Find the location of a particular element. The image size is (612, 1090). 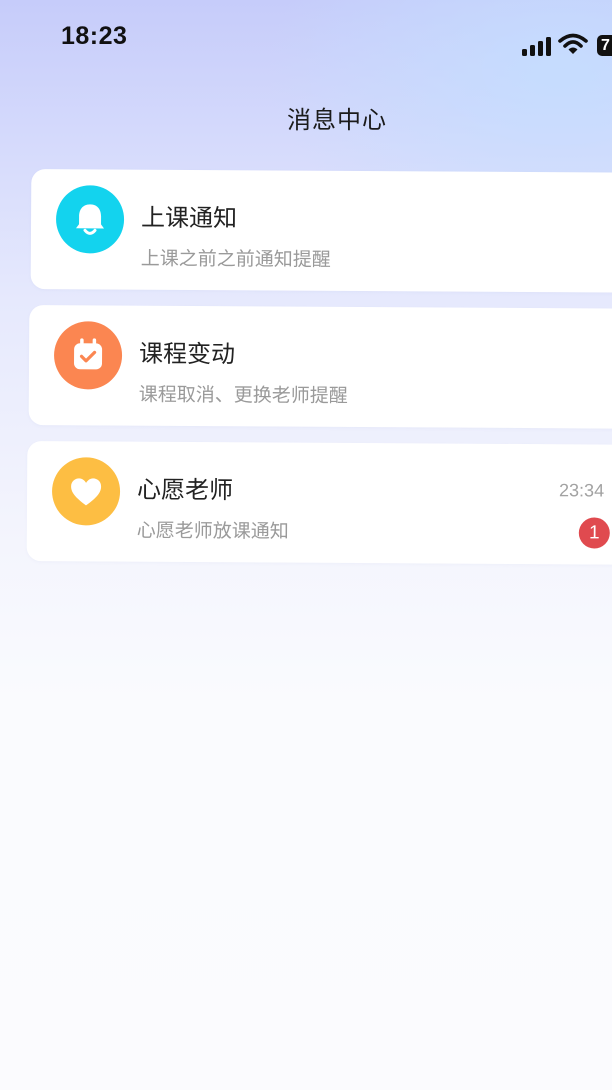

message-time: 23:34 is located at coordinates (582, 490).